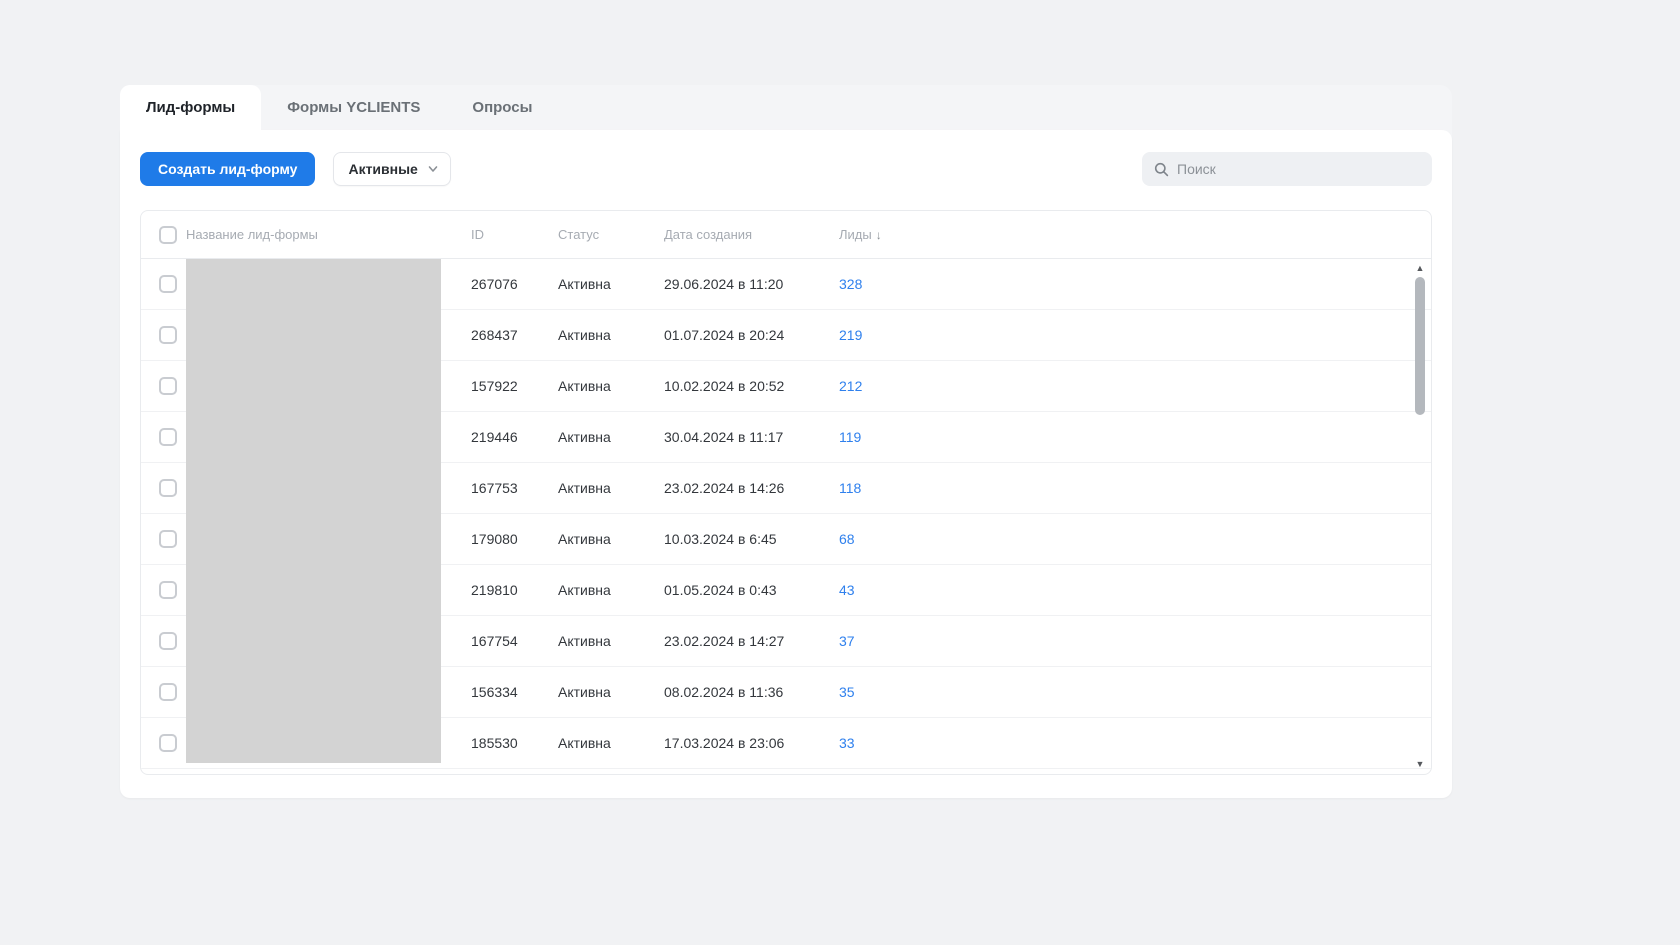 The image size is (1680, 945). What do you see at coordinates (724, 692) in the screenshot?
I see `row-created: 08.02.2024 в 11:36` at bounding box center [724, 692].